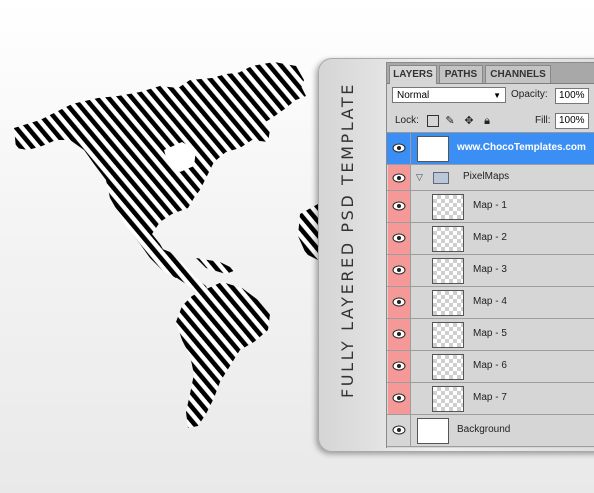 The height and width of the screenshot is (493, 594). What do you see at coordinates (308, 232) in the screenshot?
I see `europe-edge-shape` at bounding box center [308, 232].